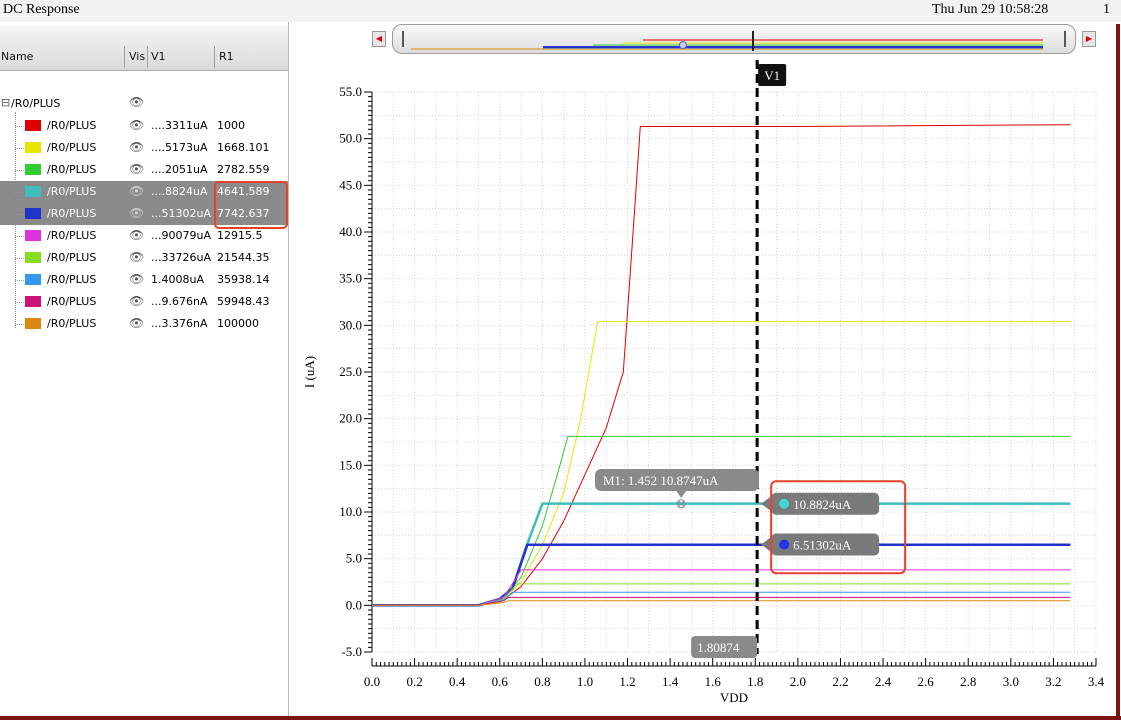 This screenshot has height=720, width=1121. Describe the element at coordinates (35, 103) in the screenshot. I see `tree-root-label: /R0/PLUS` at that location.